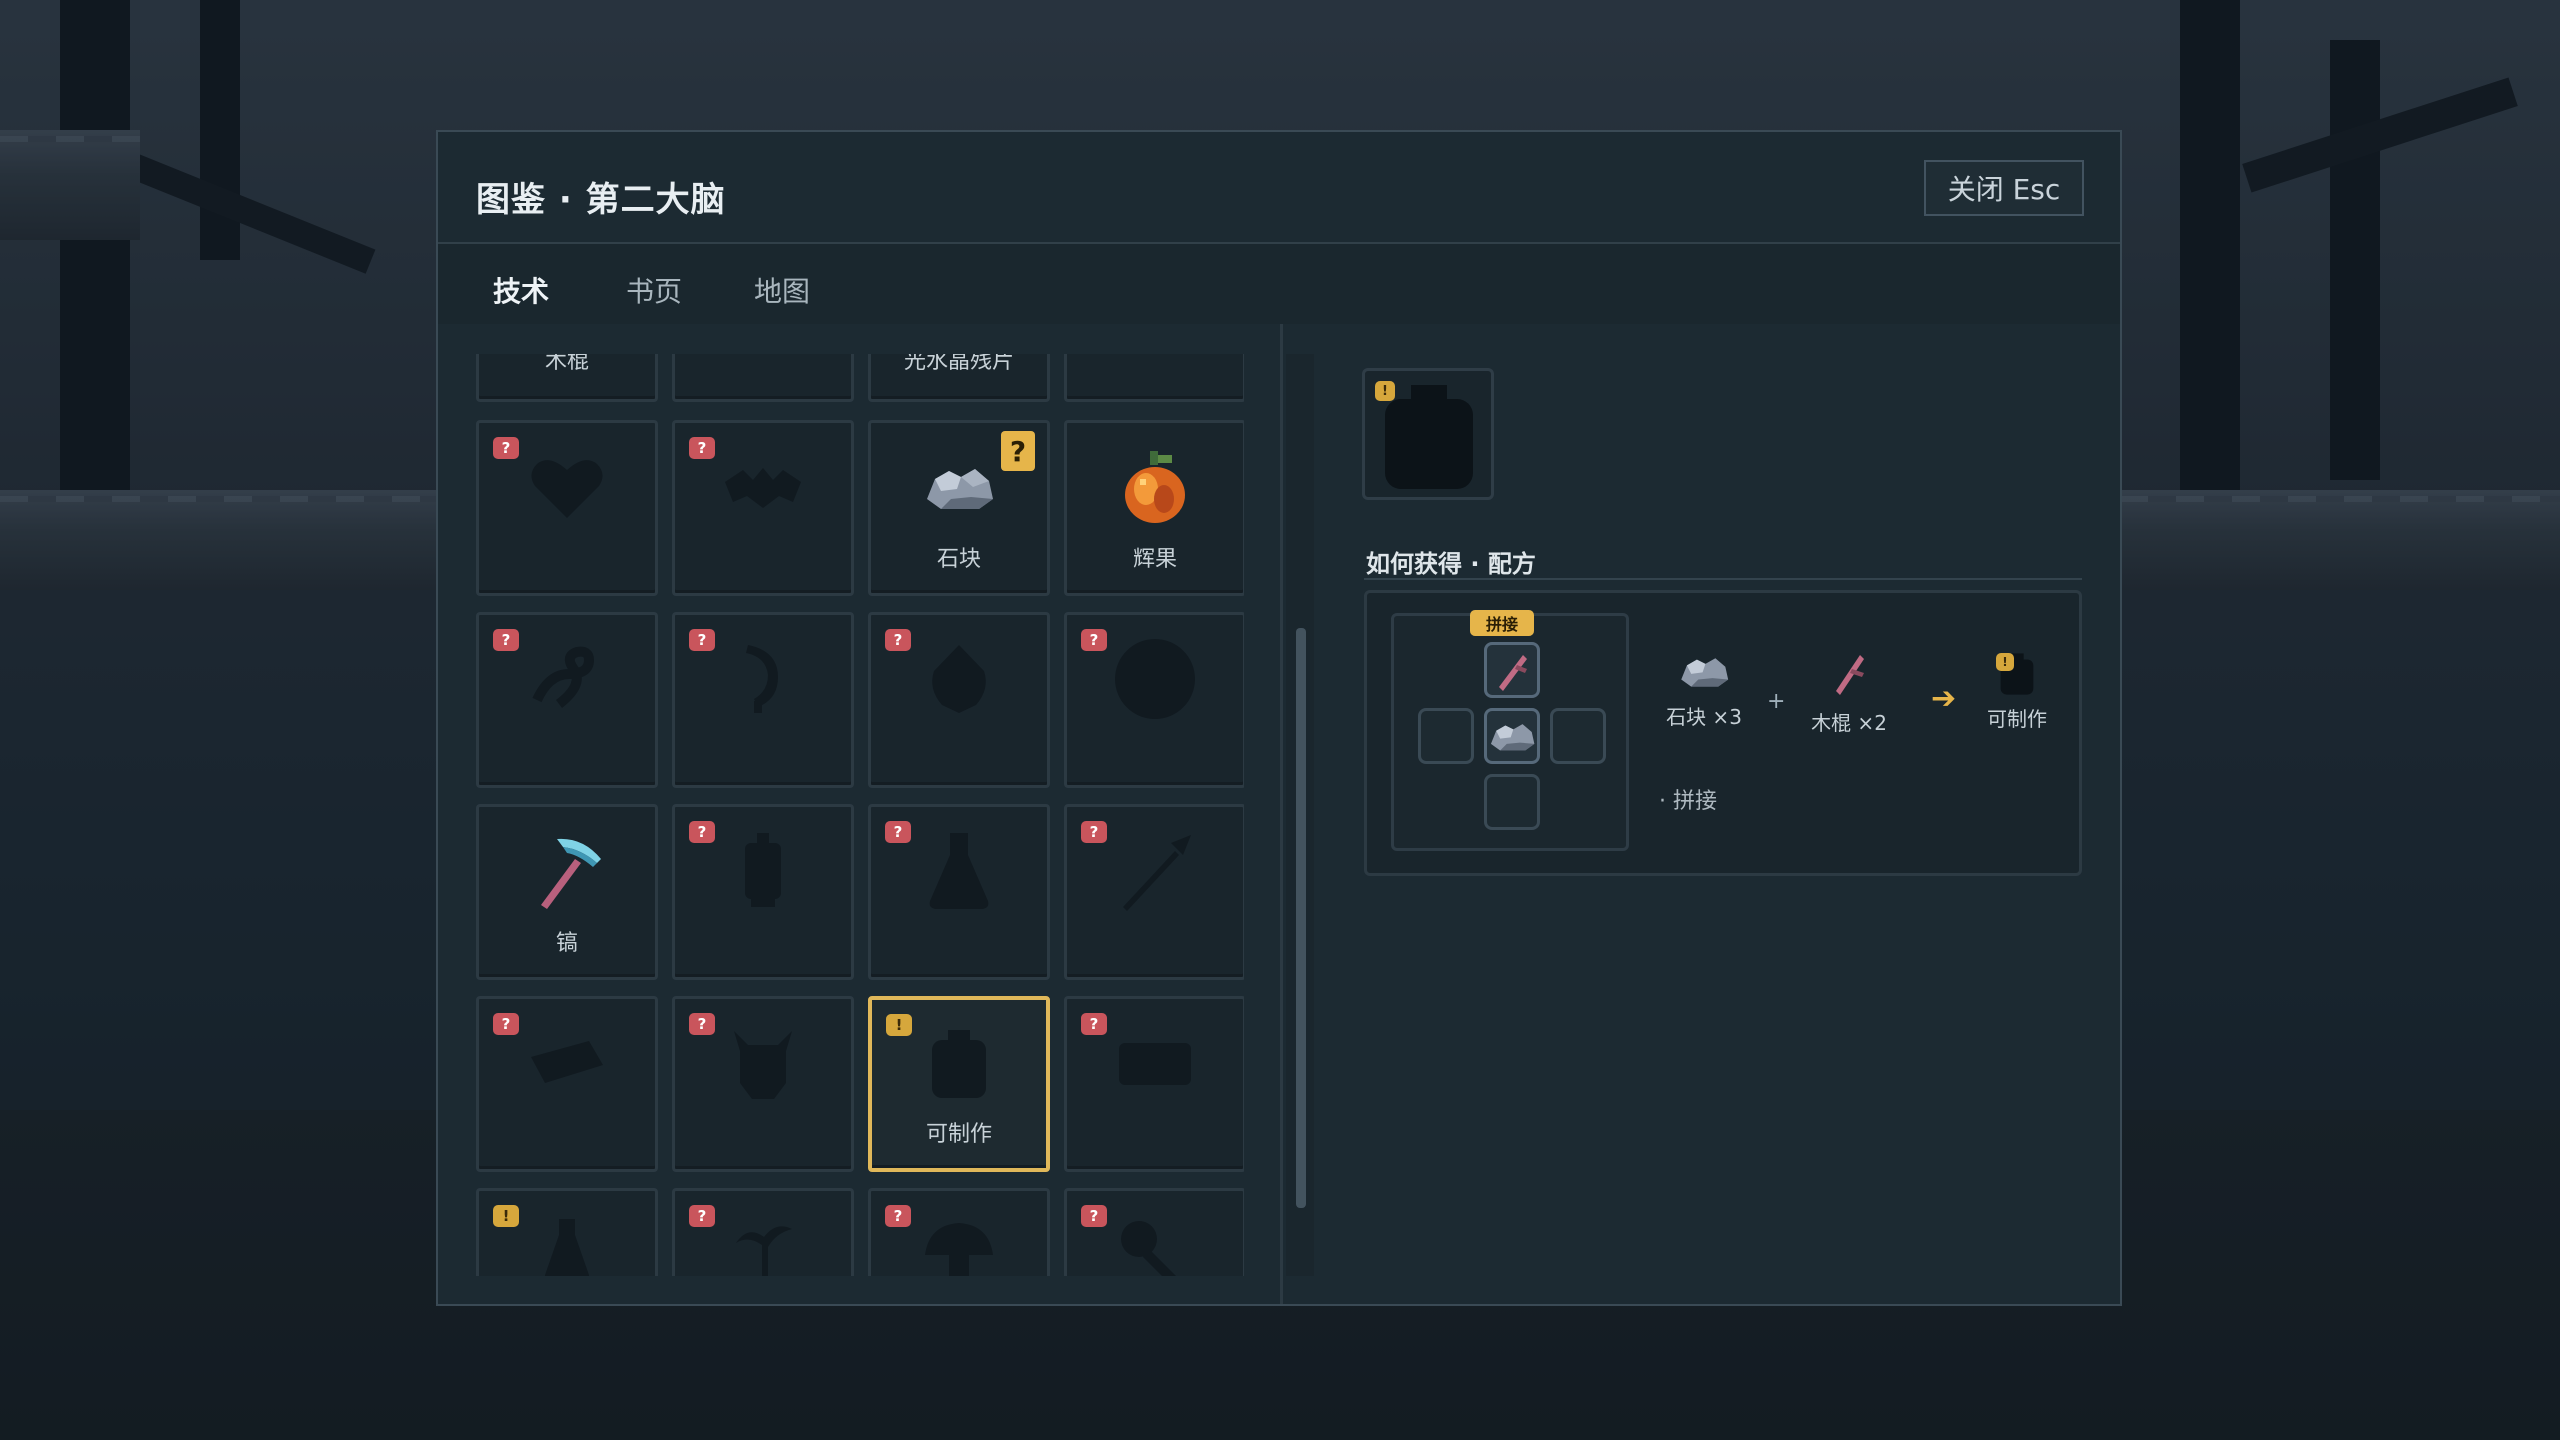 Image resolution: width=2560 pixels, height=1440 pixels. Describe the element at coordinates (601, 200) in the screenshot. I see `panel-title: 图鉴 · 第二大脑` at that location.